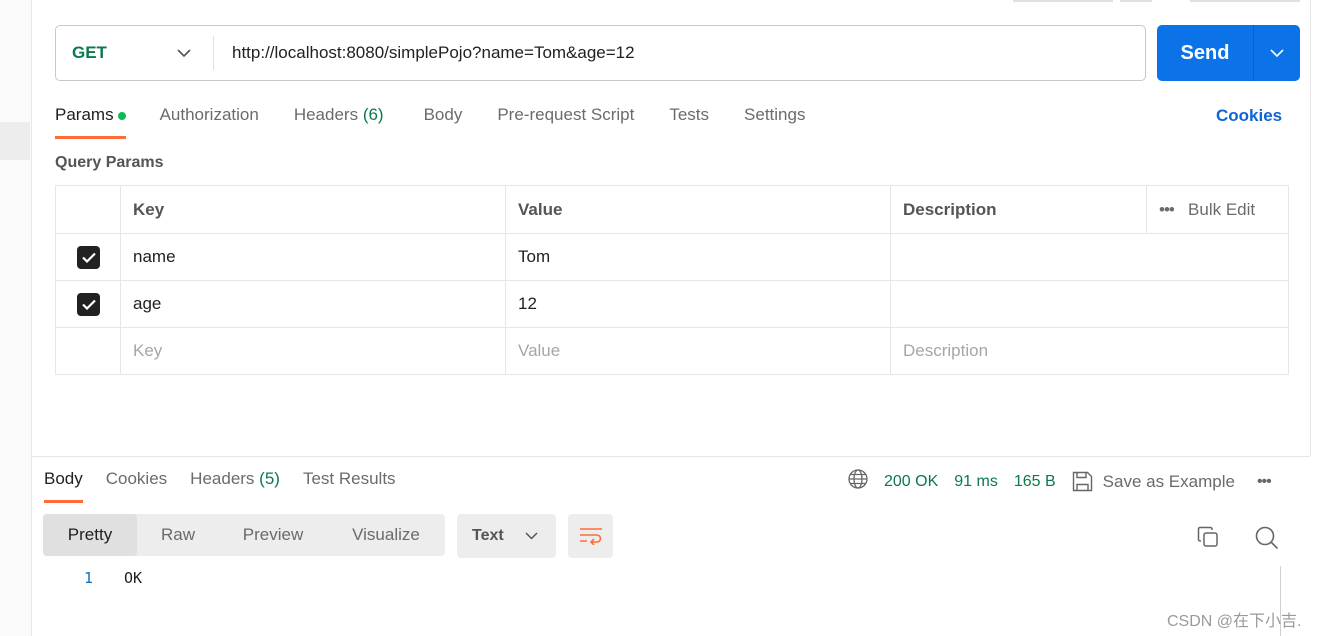 The height and width of the screenshot is (636, 1333). Describe the element at coordinates (689, 122) in the screenshot. I see `tab-tests: Tests` at that location.